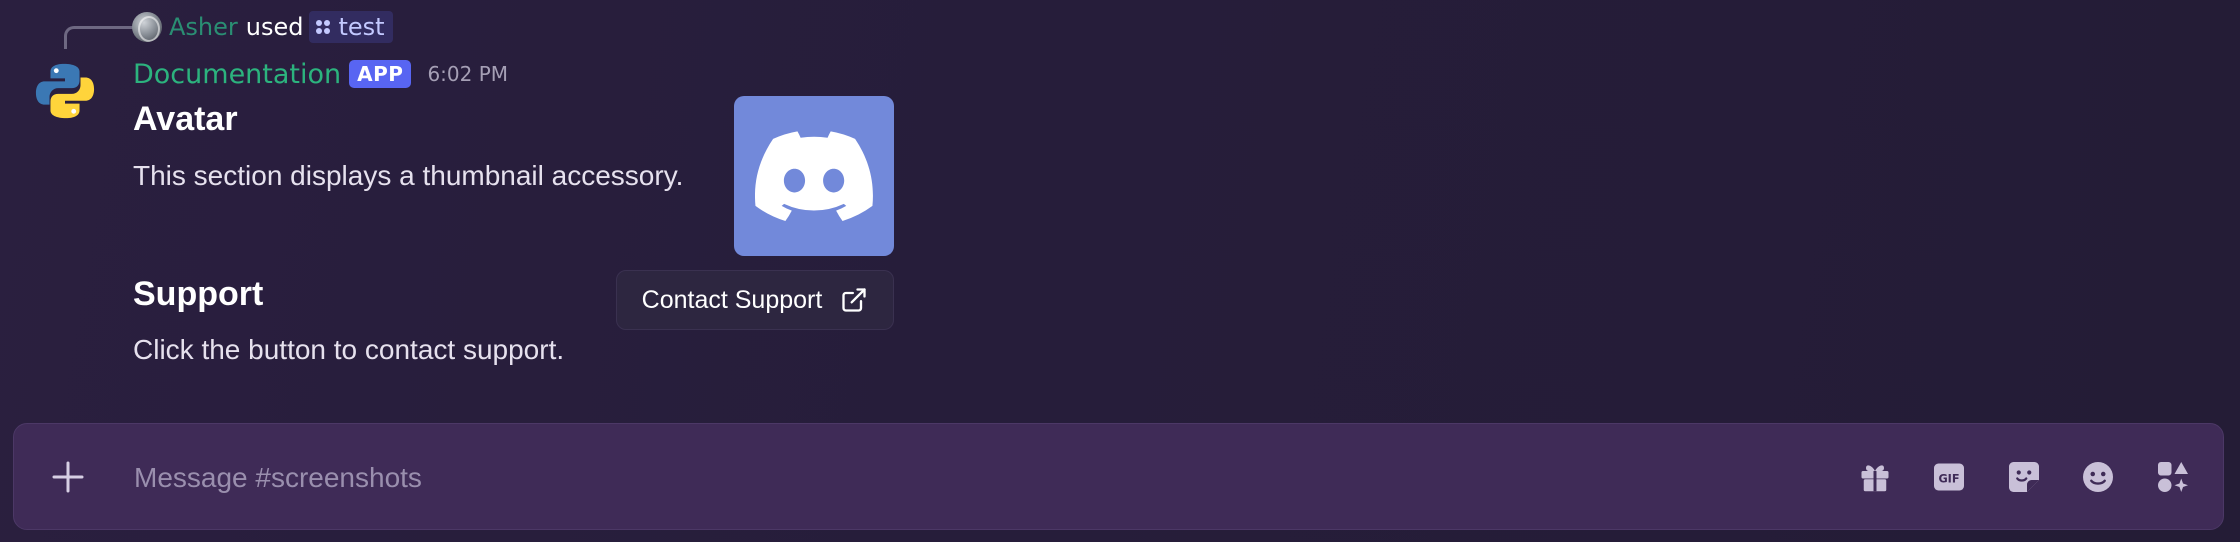 This screenshot has height=542, width=2240. I want to click on emoji-button, so click(2098, 477).